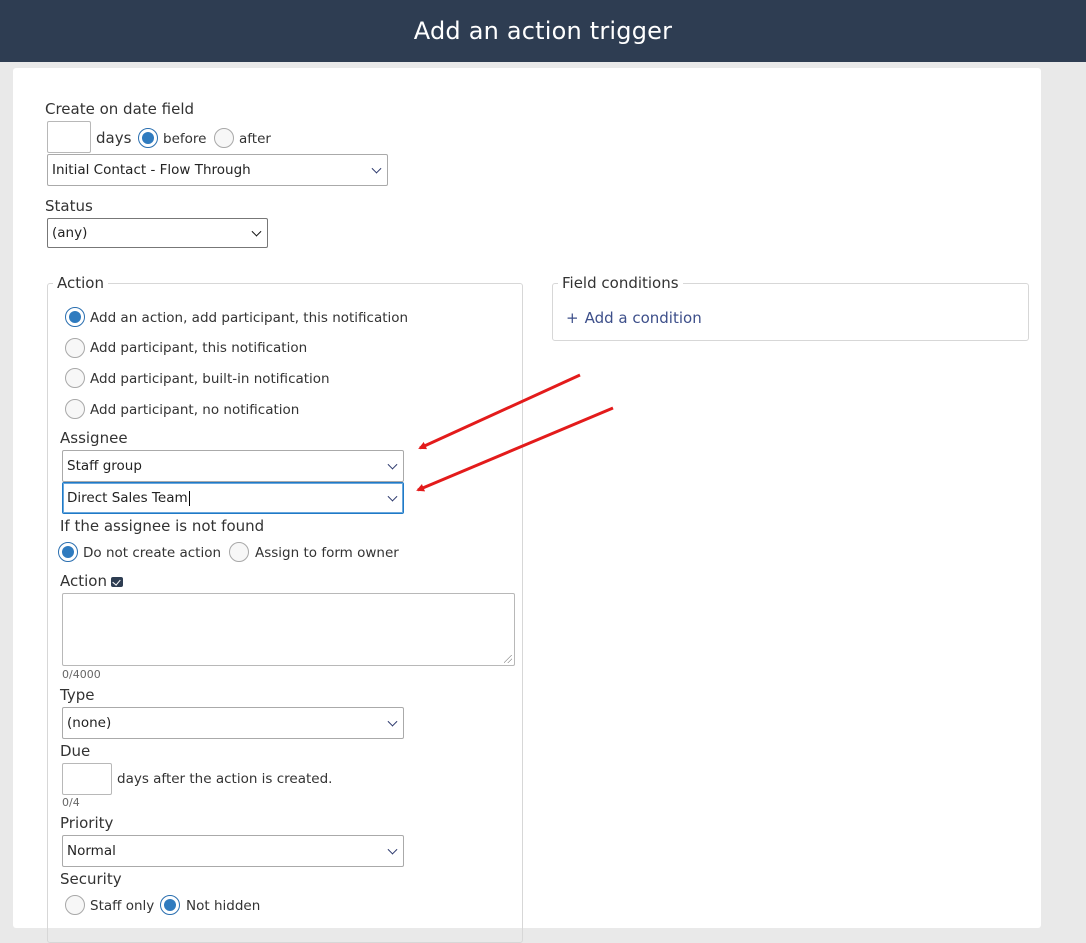  I want to click on annotation-arrows, so click(515, 432).